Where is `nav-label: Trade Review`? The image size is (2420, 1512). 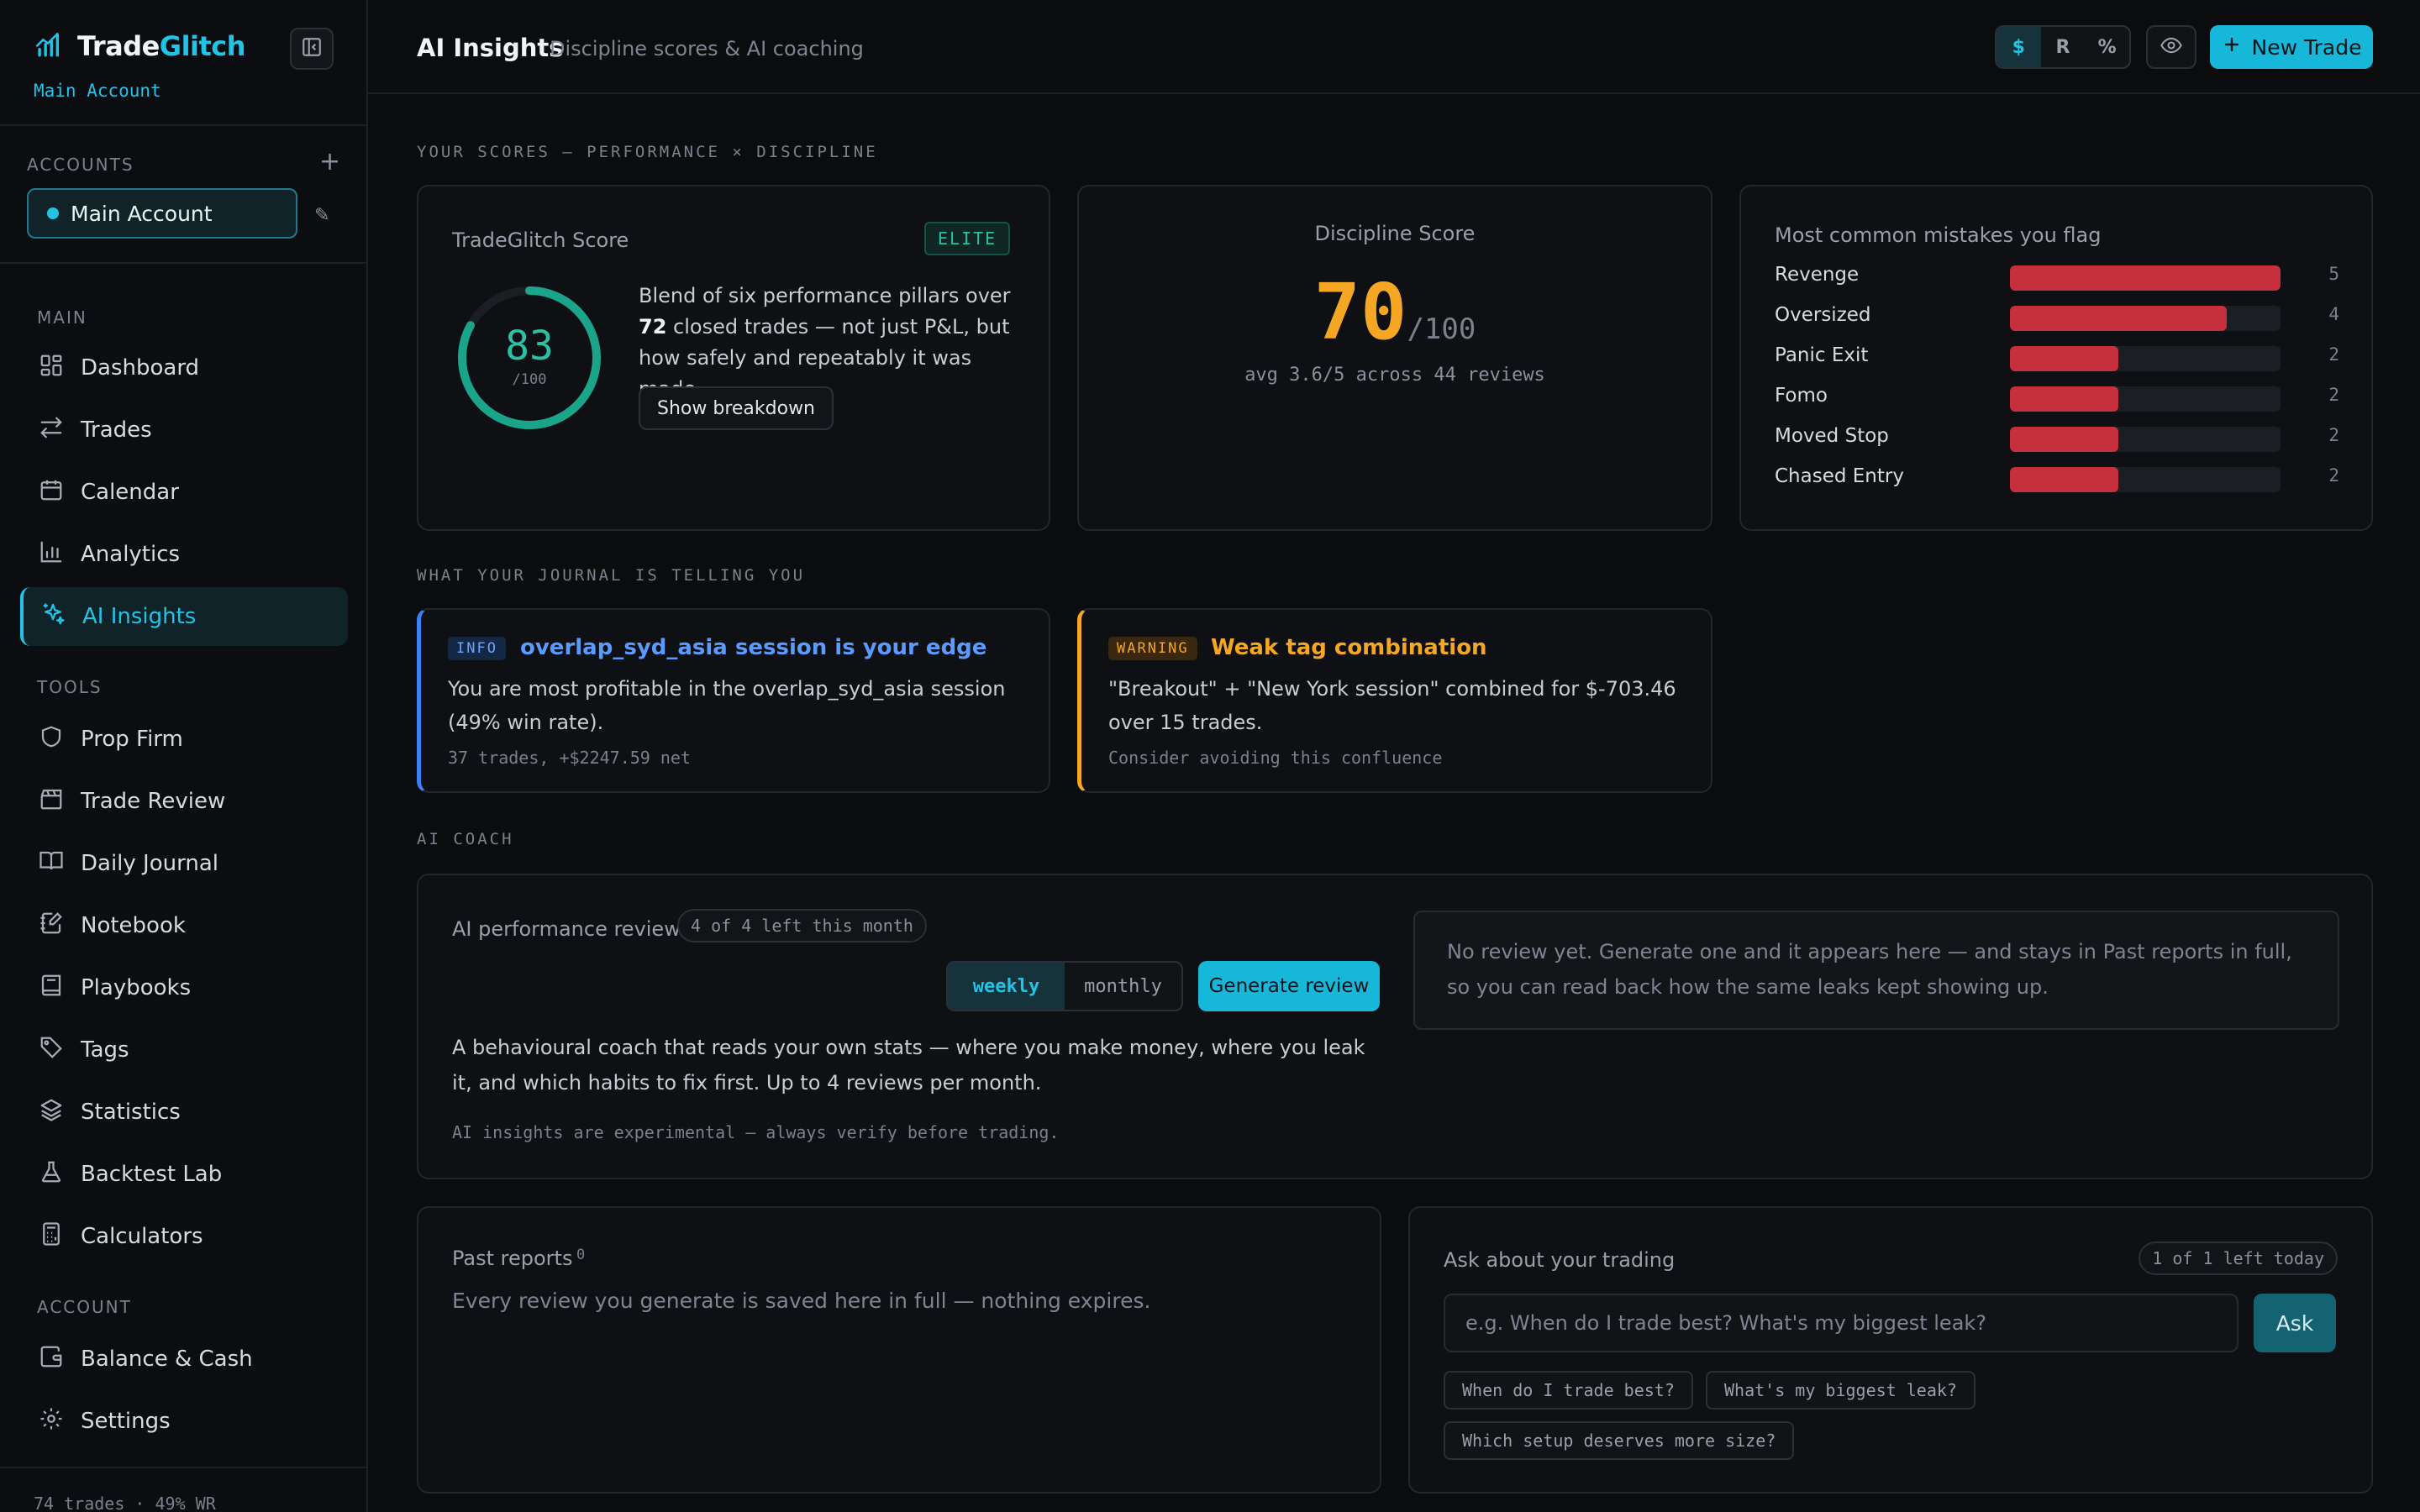
nav-label: Trade Review is located at coordinates (153, 801).